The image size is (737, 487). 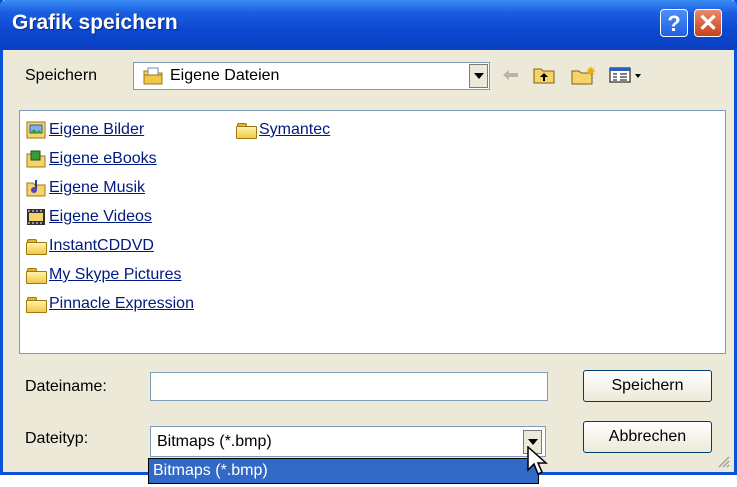 I want to click on list-item: Pinnacle Expression, so click(x=110, y=304).